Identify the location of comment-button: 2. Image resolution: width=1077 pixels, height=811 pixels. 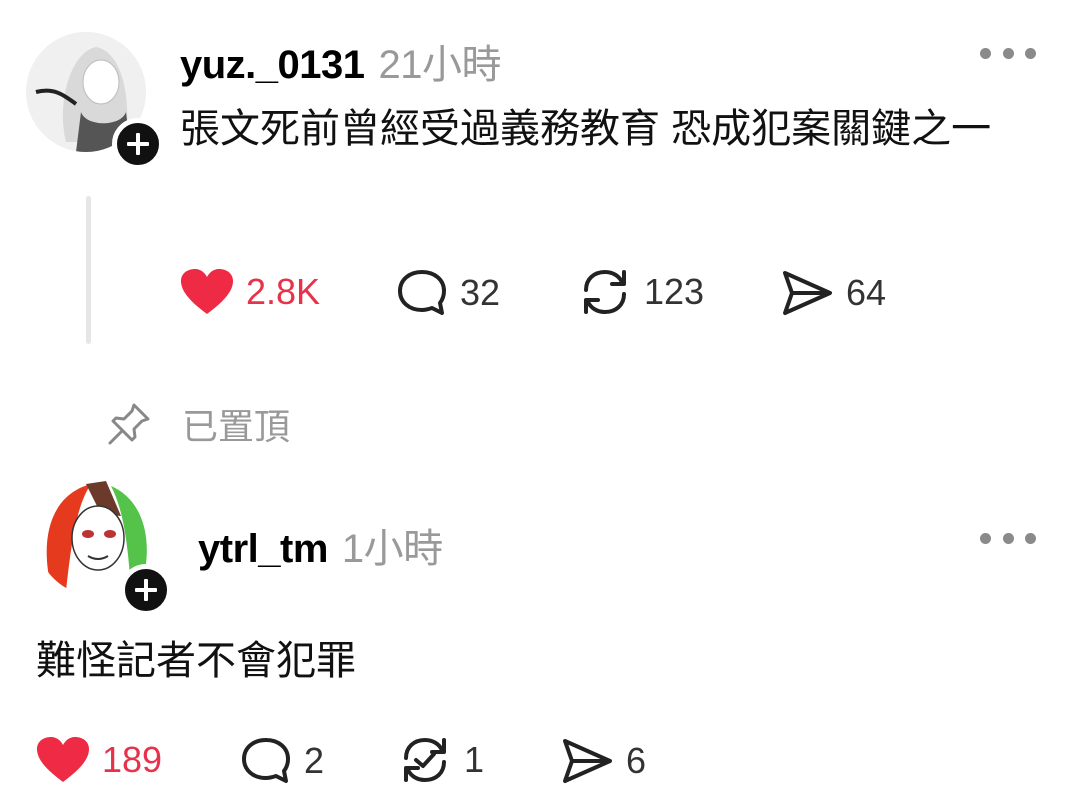
(282, 761).